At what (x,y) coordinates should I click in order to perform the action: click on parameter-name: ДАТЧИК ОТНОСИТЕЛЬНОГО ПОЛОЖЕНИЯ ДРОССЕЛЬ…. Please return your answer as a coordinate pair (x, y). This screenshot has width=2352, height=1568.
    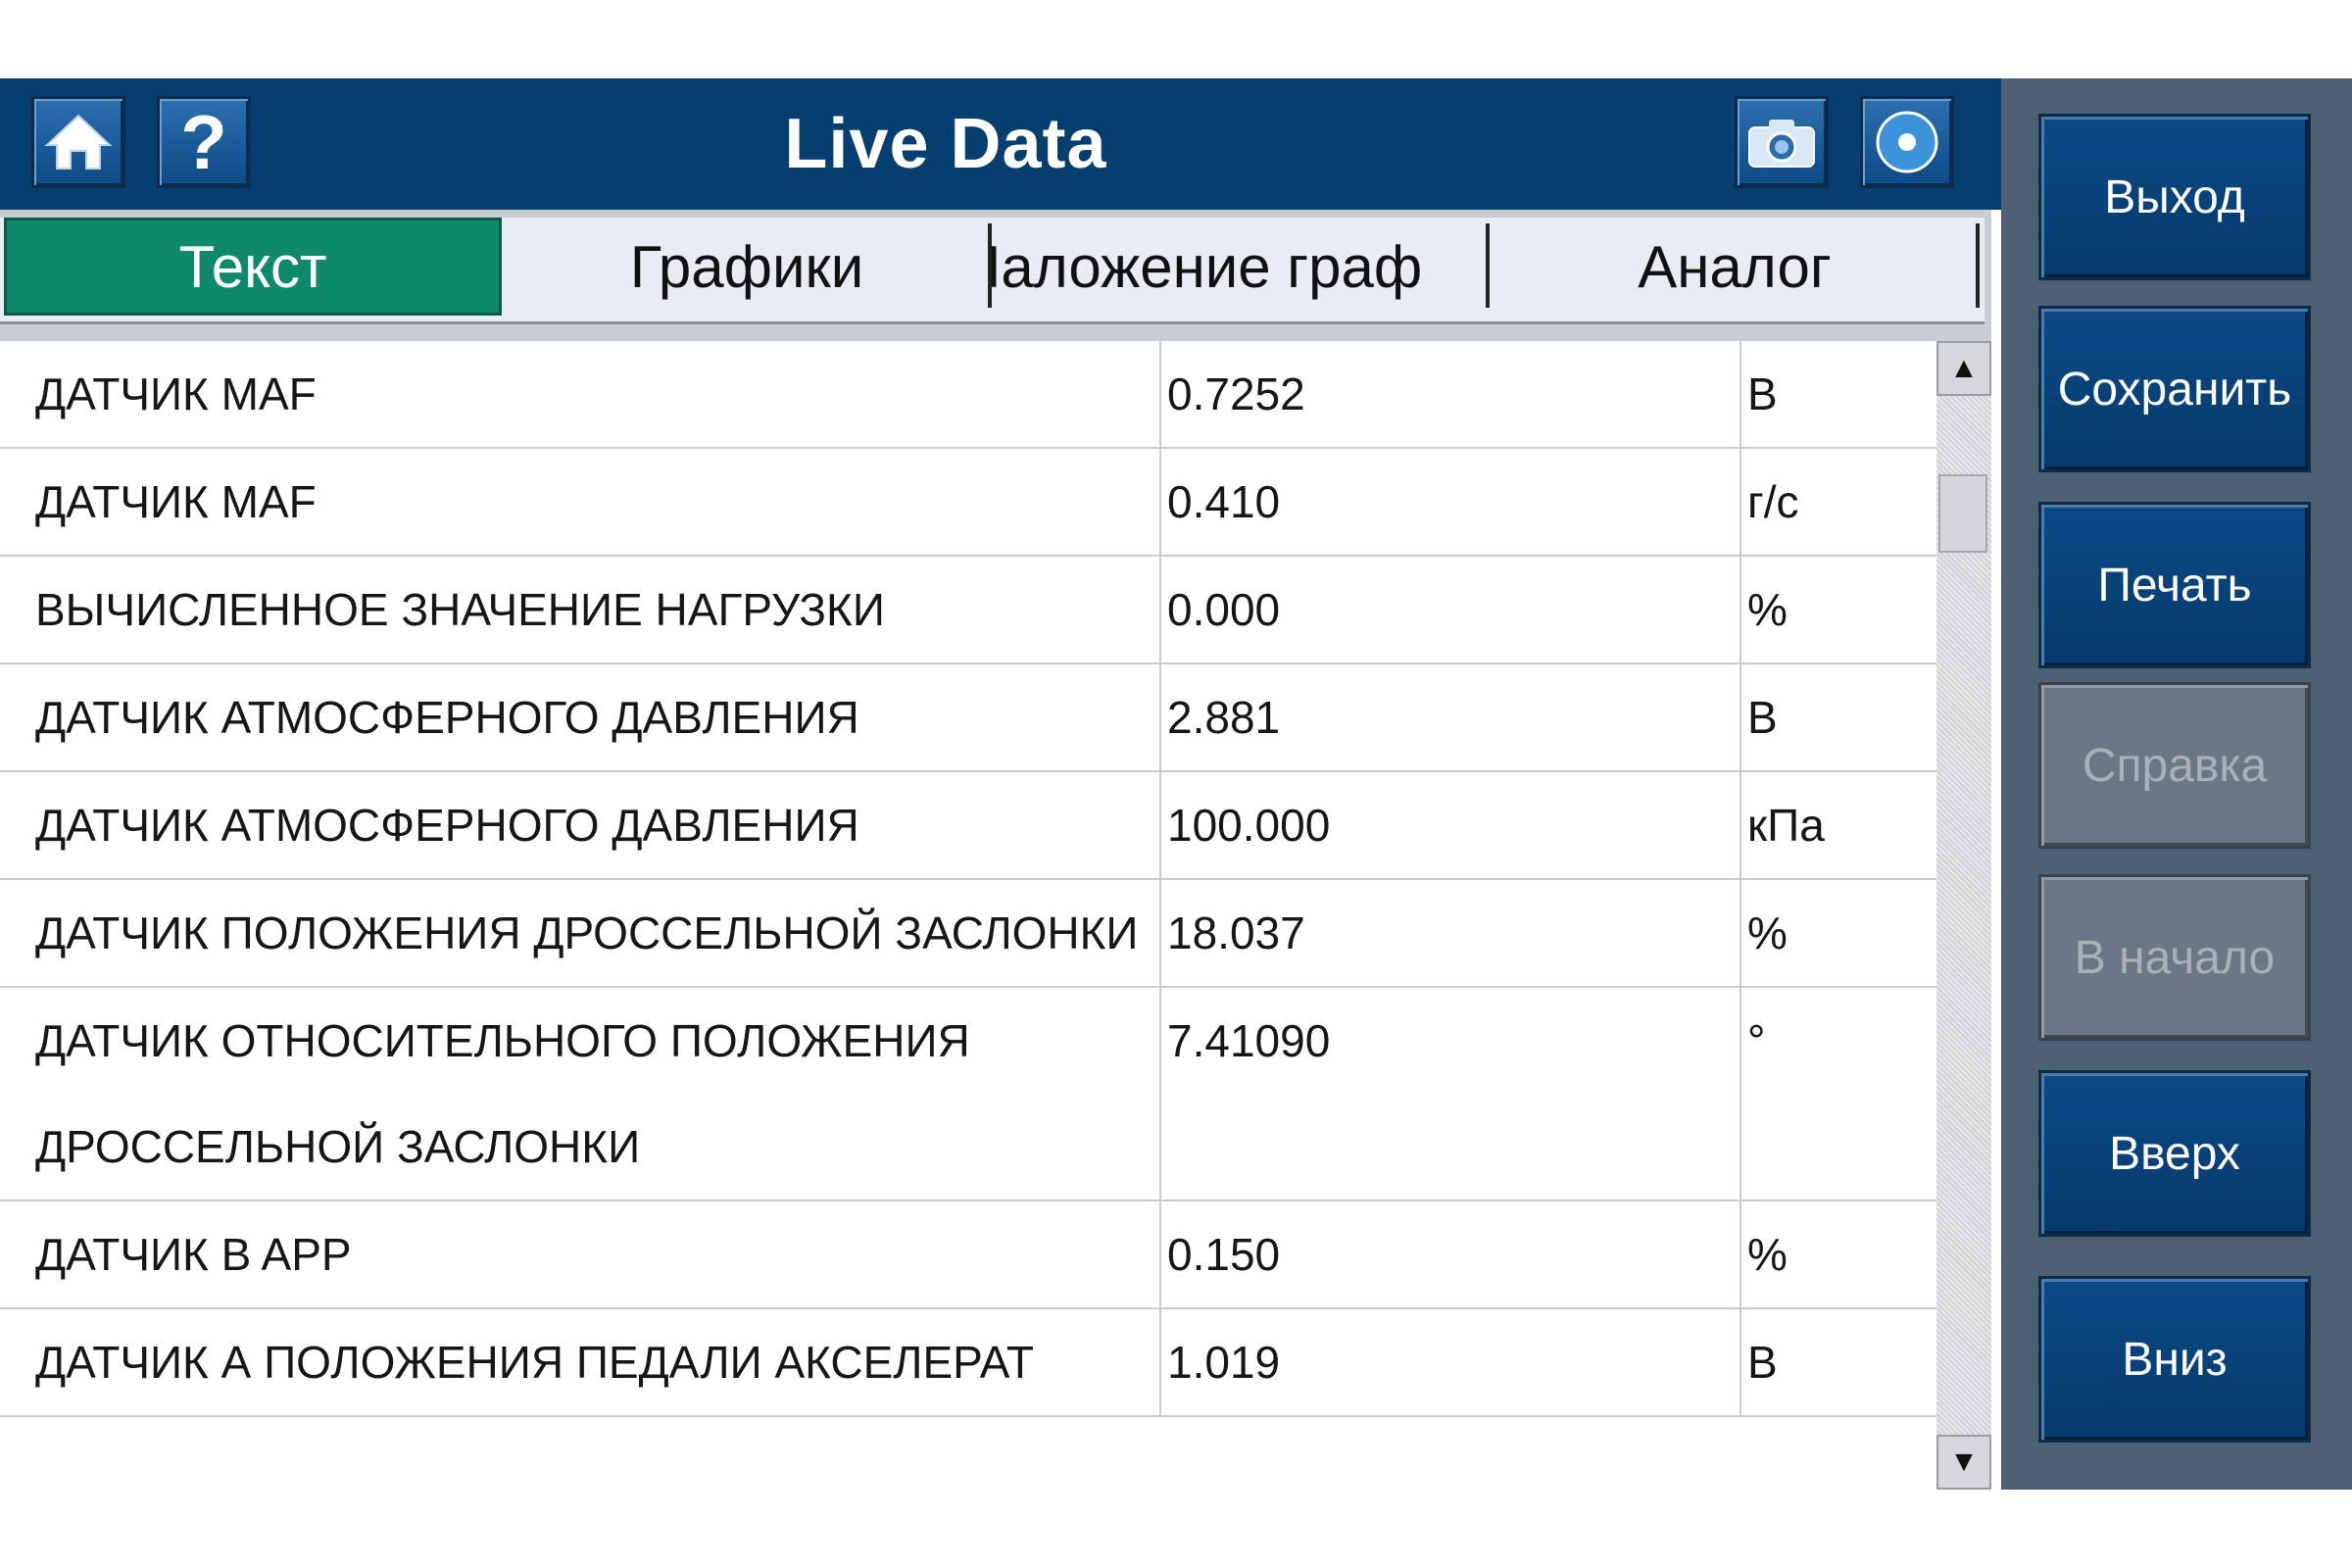
    Looking at the image, I should click on (580, 1094).